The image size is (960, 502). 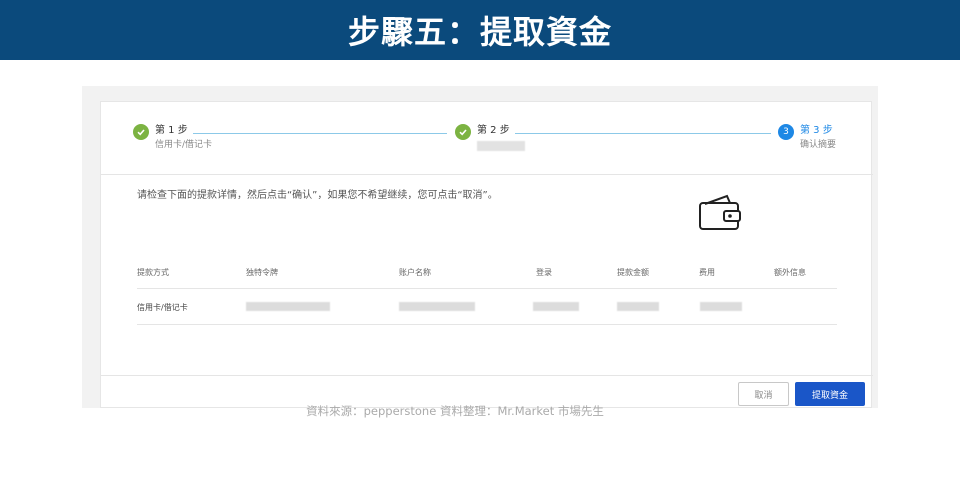 I want to click on header-fee: 费用, so click(x=707, y=272).